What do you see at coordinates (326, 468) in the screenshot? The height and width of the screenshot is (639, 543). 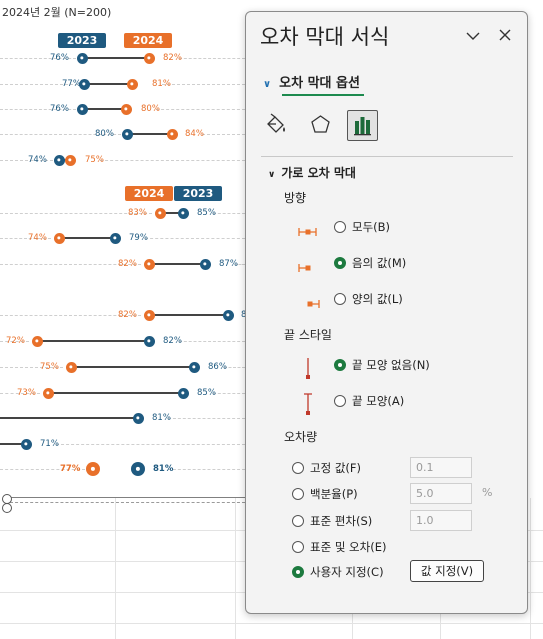 I see `amount-fixed-radio: 고정 값(F)` at bounding box center [326, 468].